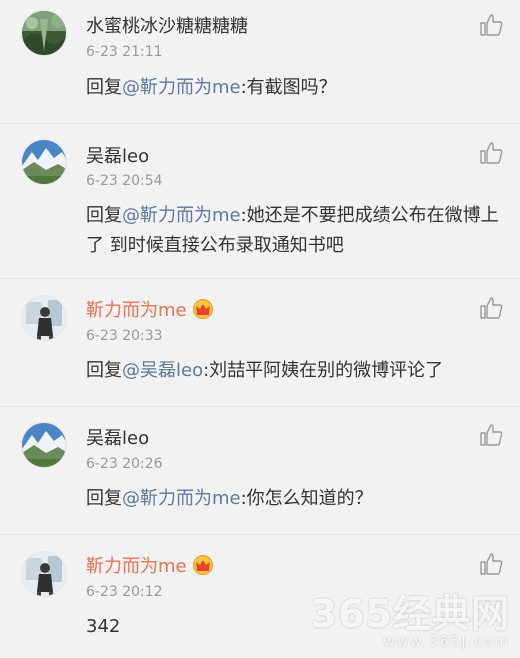  I want to click on comment-body: :刘喆平阿姨在别的微博评论了, so click(323, 370).